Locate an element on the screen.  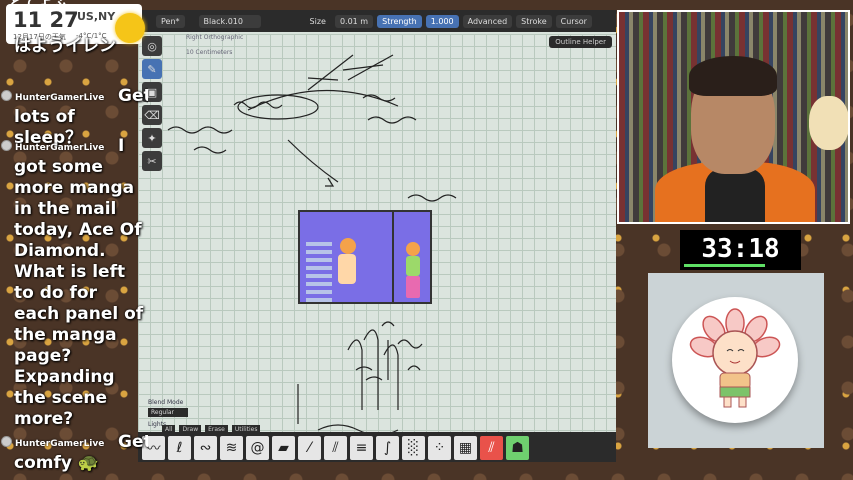
character-pin-badge is located at coordinates (735, 360).